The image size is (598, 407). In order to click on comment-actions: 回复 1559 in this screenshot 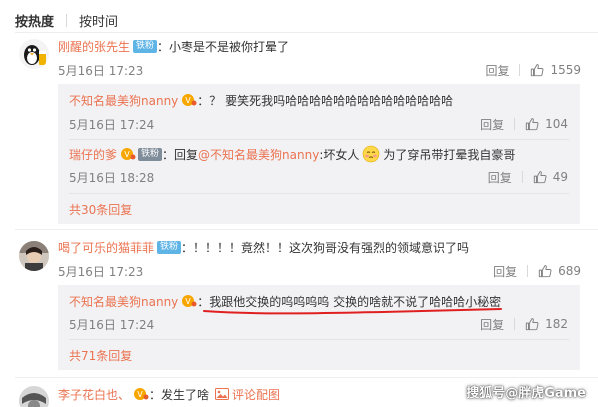, I will do `click(533, 70)`.